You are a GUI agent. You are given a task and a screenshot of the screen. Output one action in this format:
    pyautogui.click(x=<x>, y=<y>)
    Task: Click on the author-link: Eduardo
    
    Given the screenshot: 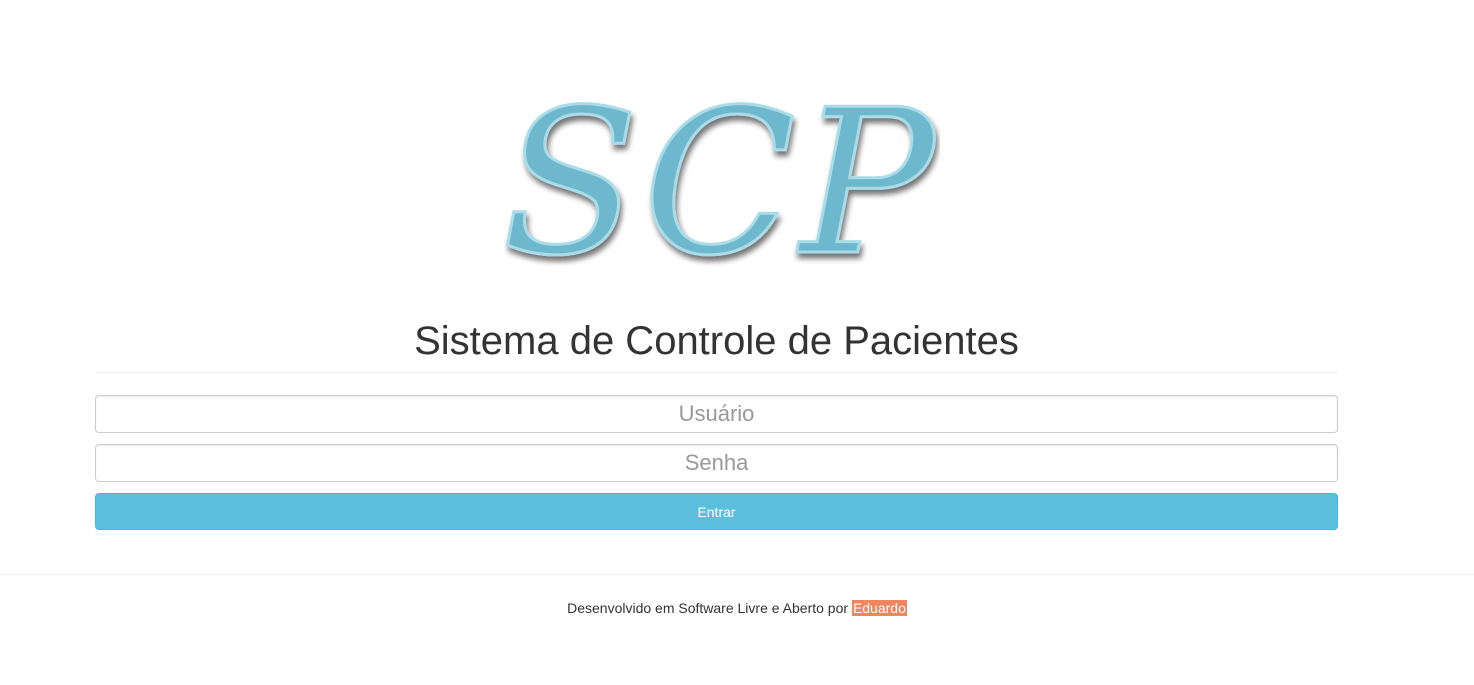 What is the action you would take?
    pyautogui.click(x=879, y=608)
    